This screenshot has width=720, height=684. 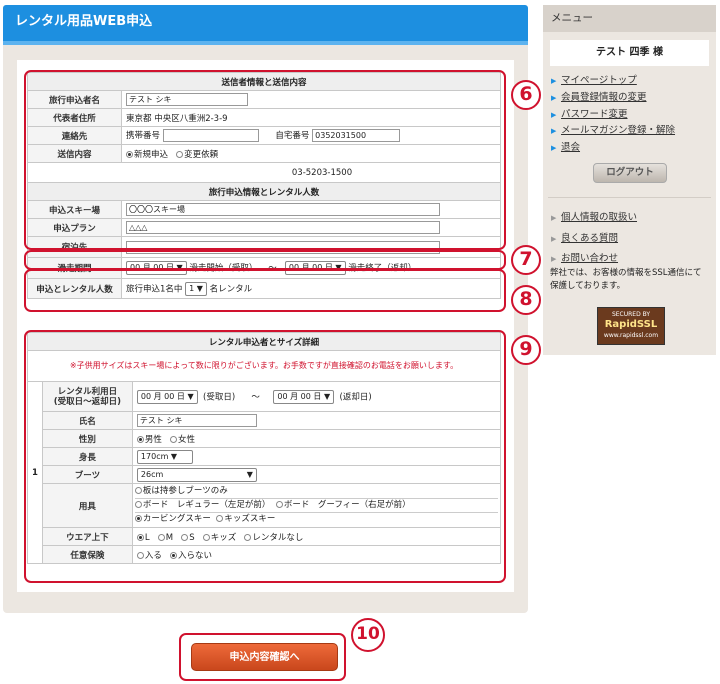 What do you see at coordinates (265, 25) in the screenshot?
I see `page-title: レンタル用品WEB申込` at bounding box center [265, 25].